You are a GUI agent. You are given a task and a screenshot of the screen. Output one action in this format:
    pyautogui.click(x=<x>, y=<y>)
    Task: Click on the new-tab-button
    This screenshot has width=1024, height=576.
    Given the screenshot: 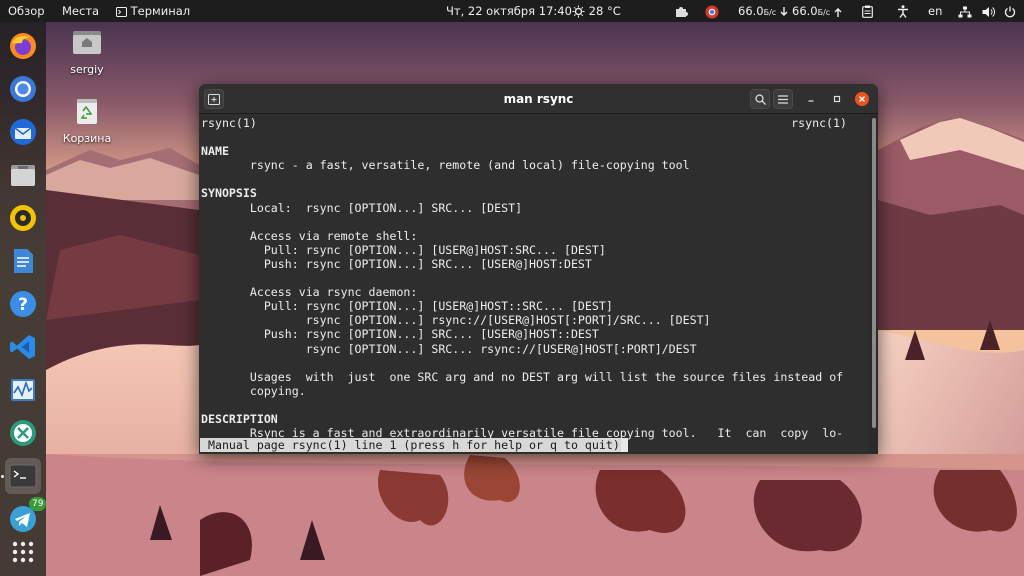 What is the action you would take?
    pyautogui.click(x=214, y=99)
    